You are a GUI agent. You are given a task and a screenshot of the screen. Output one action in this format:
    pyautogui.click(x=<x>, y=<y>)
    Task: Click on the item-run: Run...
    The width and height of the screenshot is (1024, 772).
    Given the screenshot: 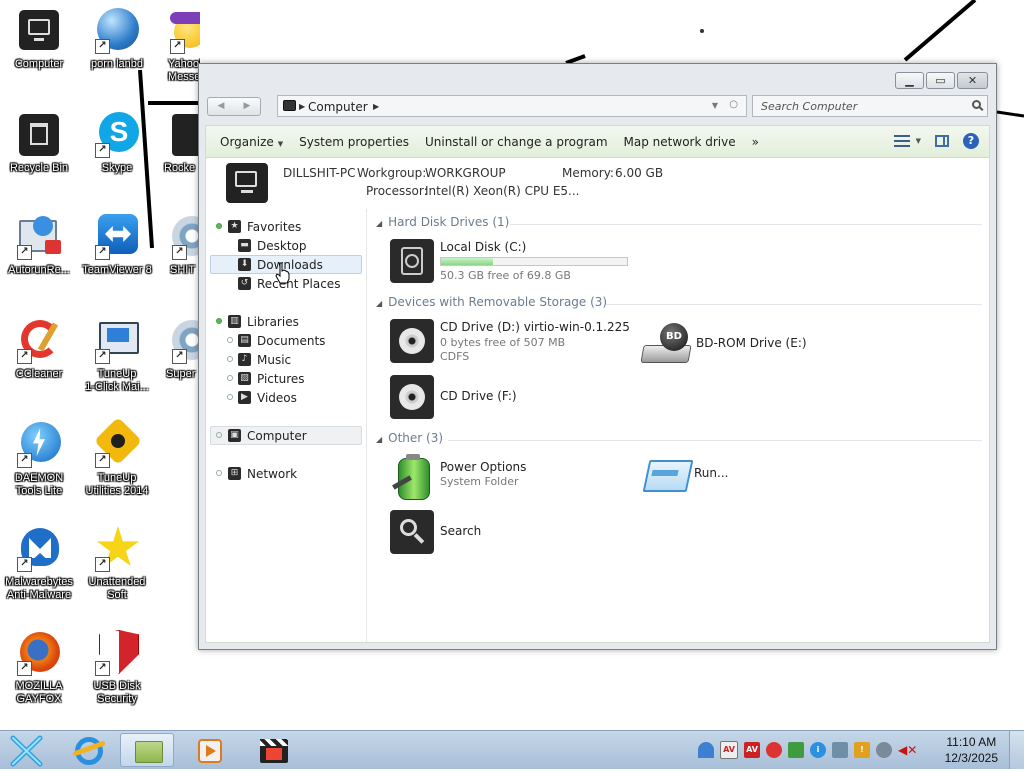 What is the action you would take?
    pyautogui.click(x=722, y=478)
    